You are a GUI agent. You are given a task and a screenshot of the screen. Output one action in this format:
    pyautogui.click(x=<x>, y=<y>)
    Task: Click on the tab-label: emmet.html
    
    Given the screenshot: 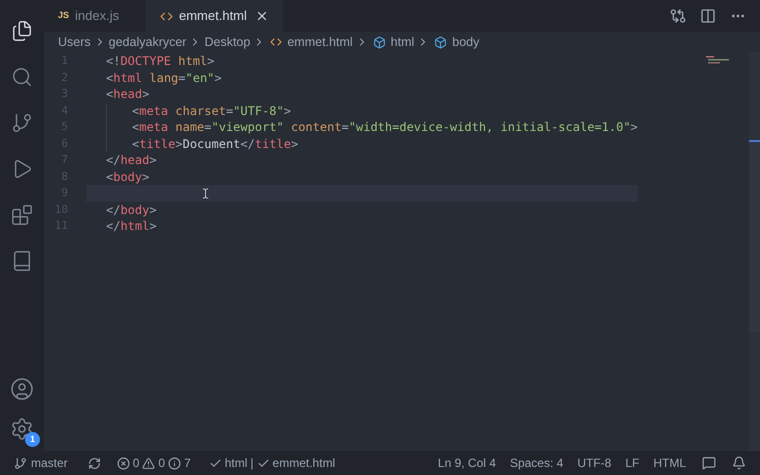 What is the action you would take?
    pyautogui.click(x=213, y=16)
    